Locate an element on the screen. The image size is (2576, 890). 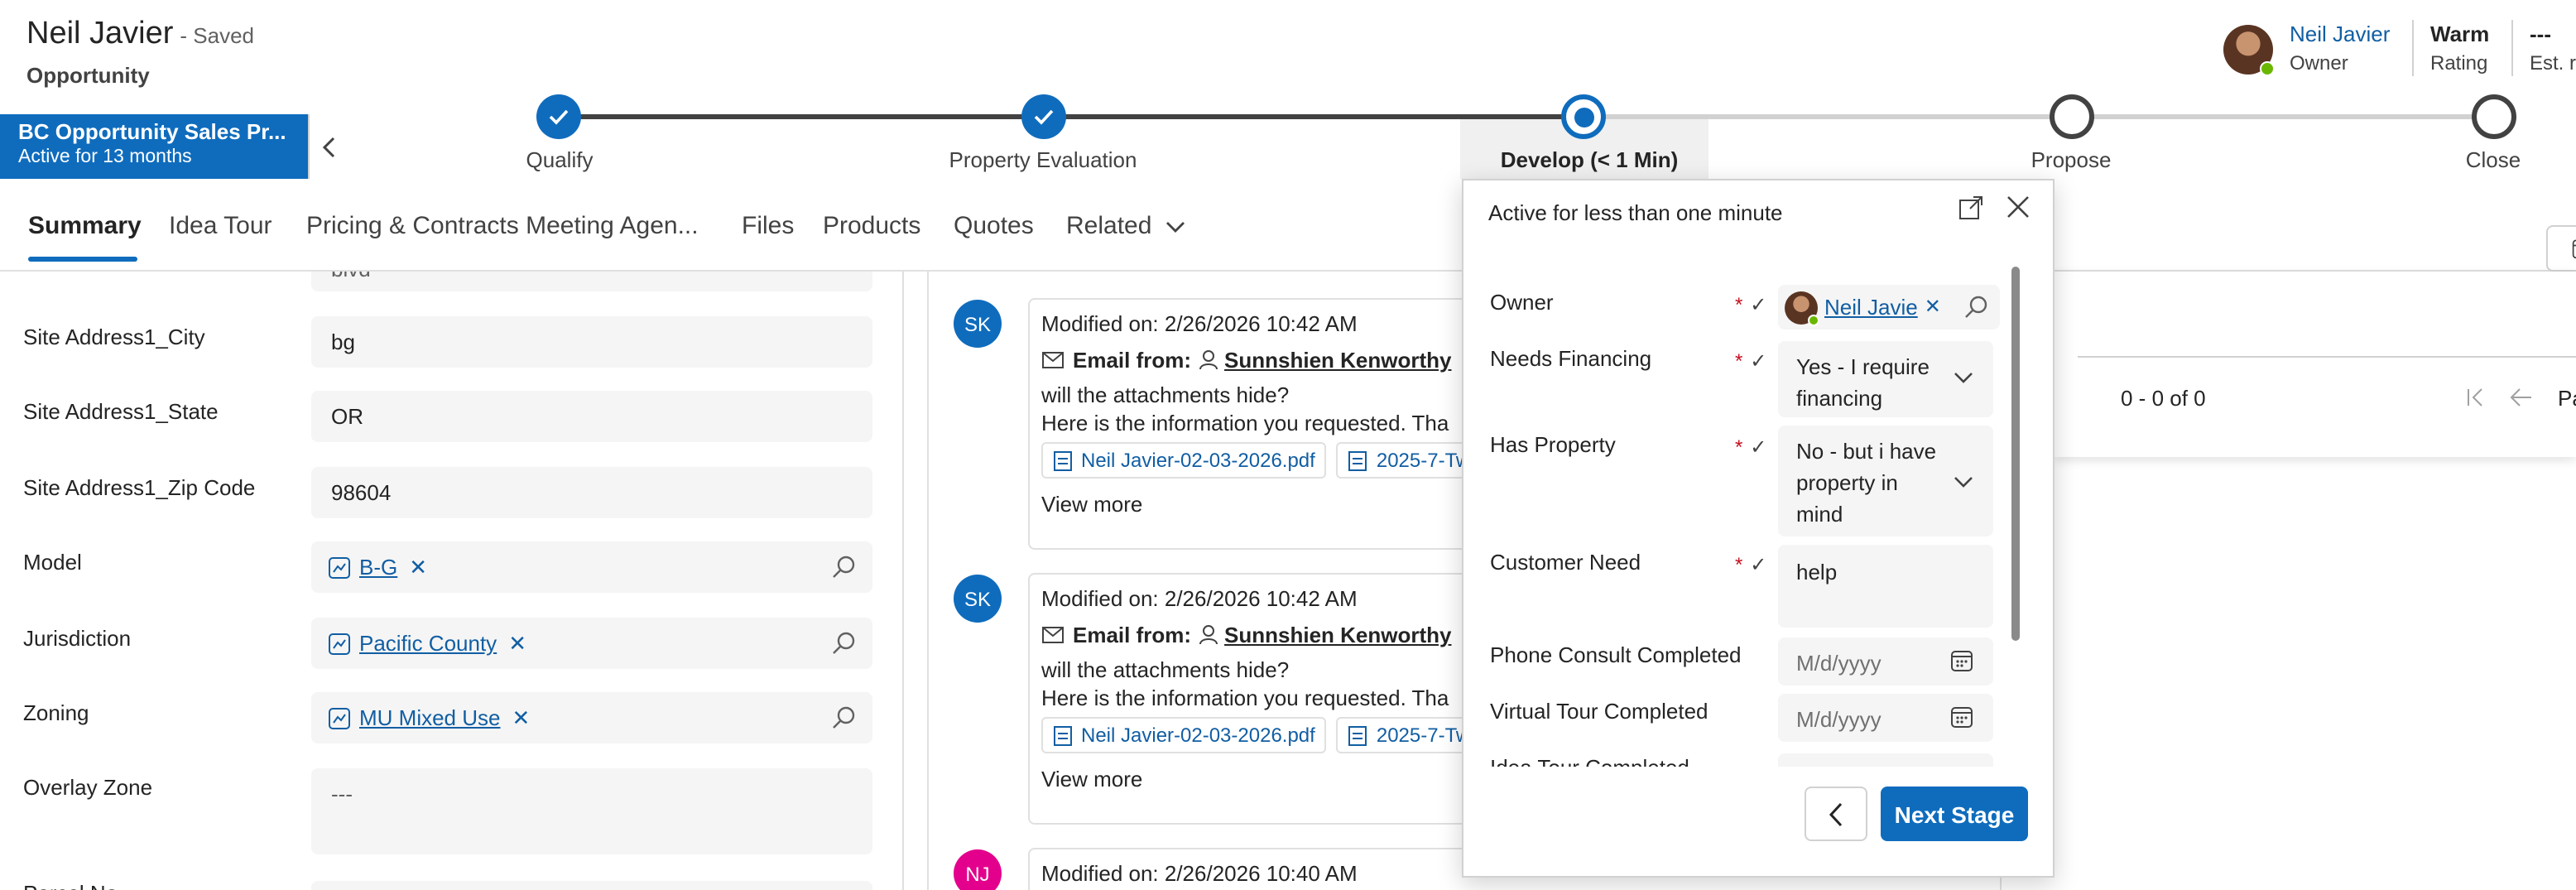
zoning-lookup: MU Mixed Use ✕ is located at coordinates (591, 717).